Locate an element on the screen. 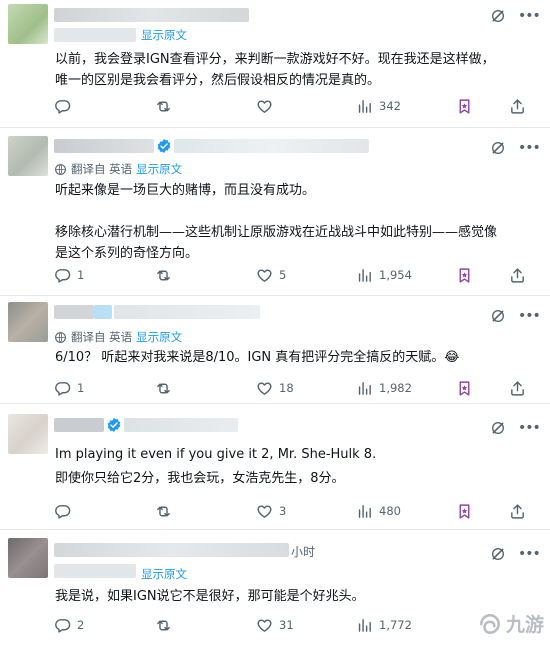  like-button: 3 is located at coordinates (271, 511).